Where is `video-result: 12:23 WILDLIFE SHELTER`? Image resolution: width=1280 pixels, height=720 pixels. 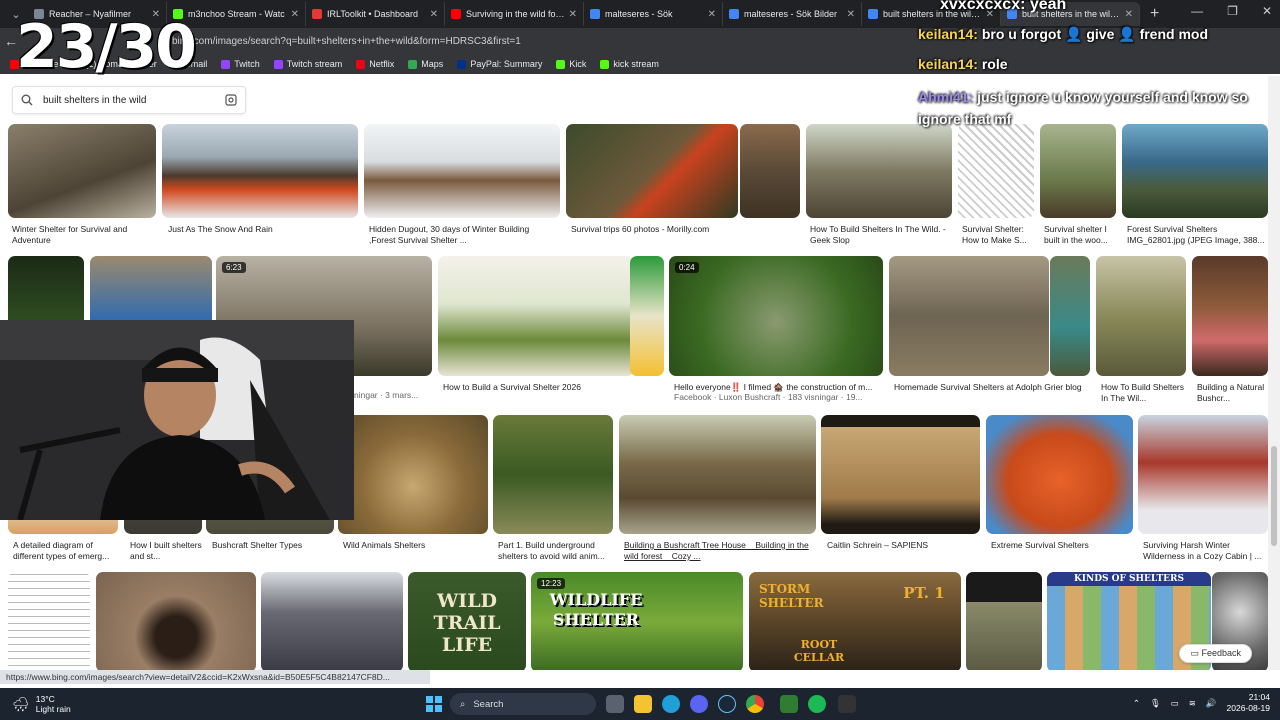
video-result: 12:23 WILDLIFE SHELTER is located at coordinates (637, 621).